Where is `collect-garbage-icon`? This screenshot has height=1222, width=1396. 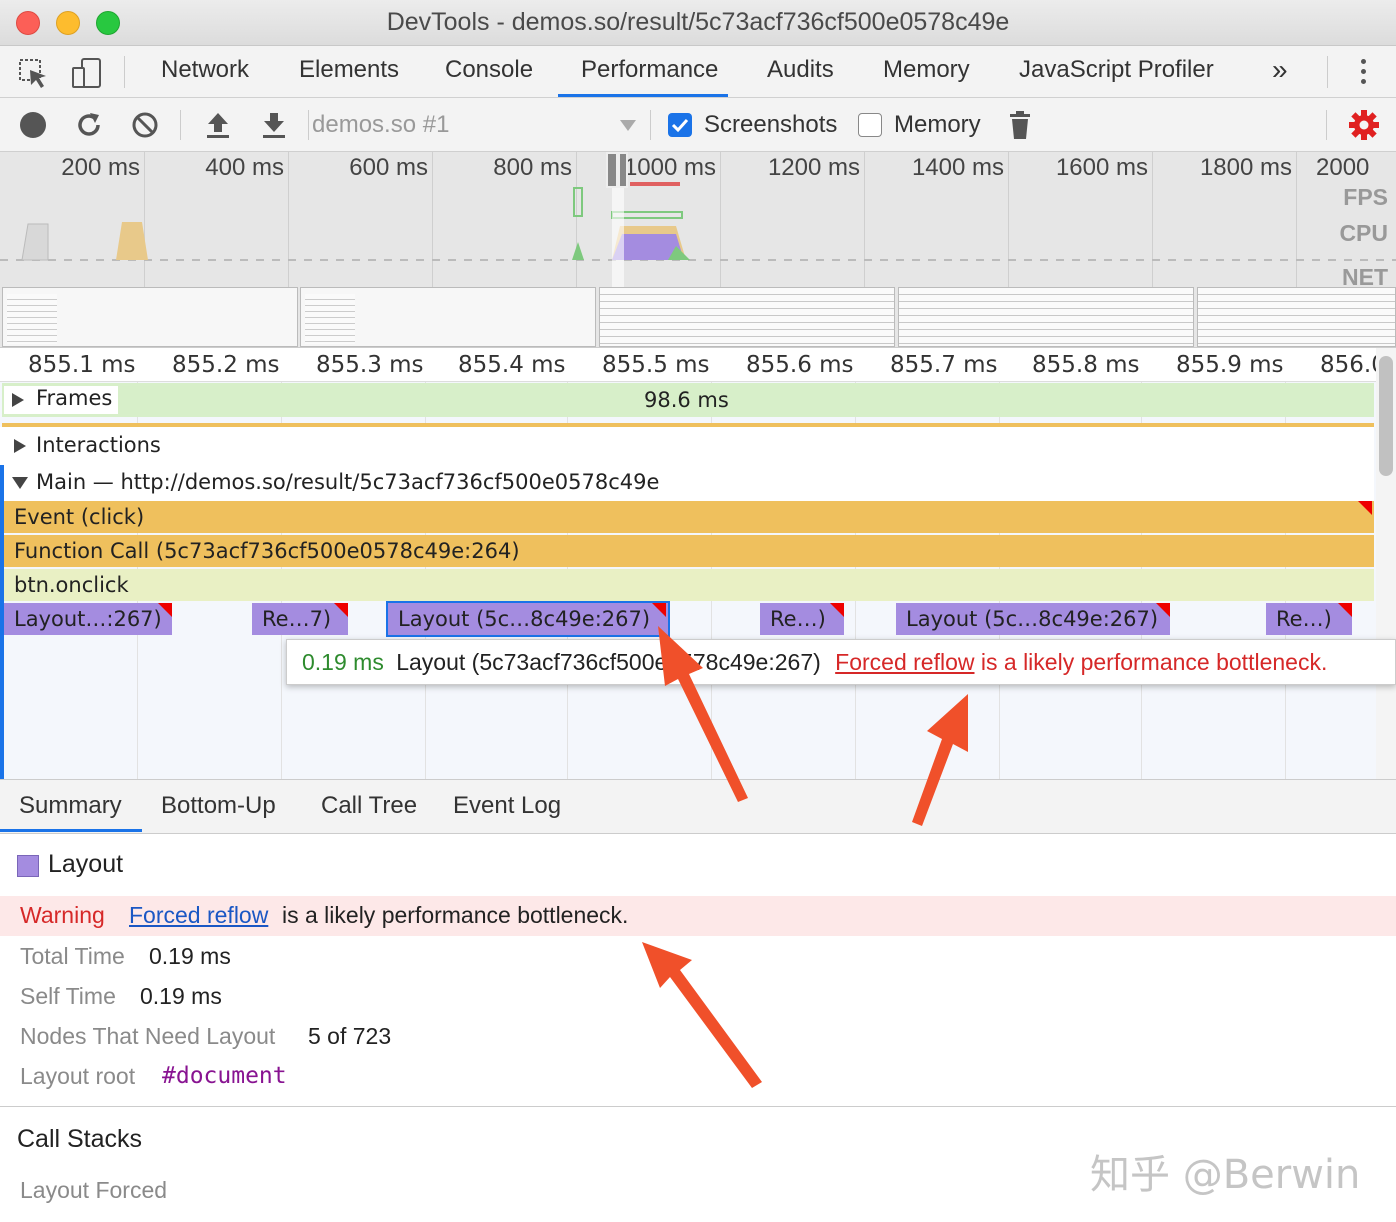
collect-garbage-icon is located at coordinates (1020, 125).